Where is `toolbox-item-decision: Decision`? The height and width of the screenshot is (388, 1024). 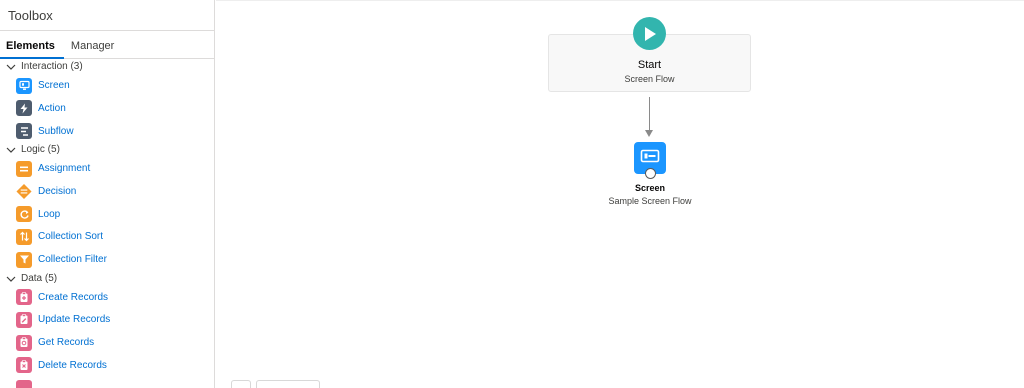
toolbox-item-decision: Decision is located at coordinates (107, 191).